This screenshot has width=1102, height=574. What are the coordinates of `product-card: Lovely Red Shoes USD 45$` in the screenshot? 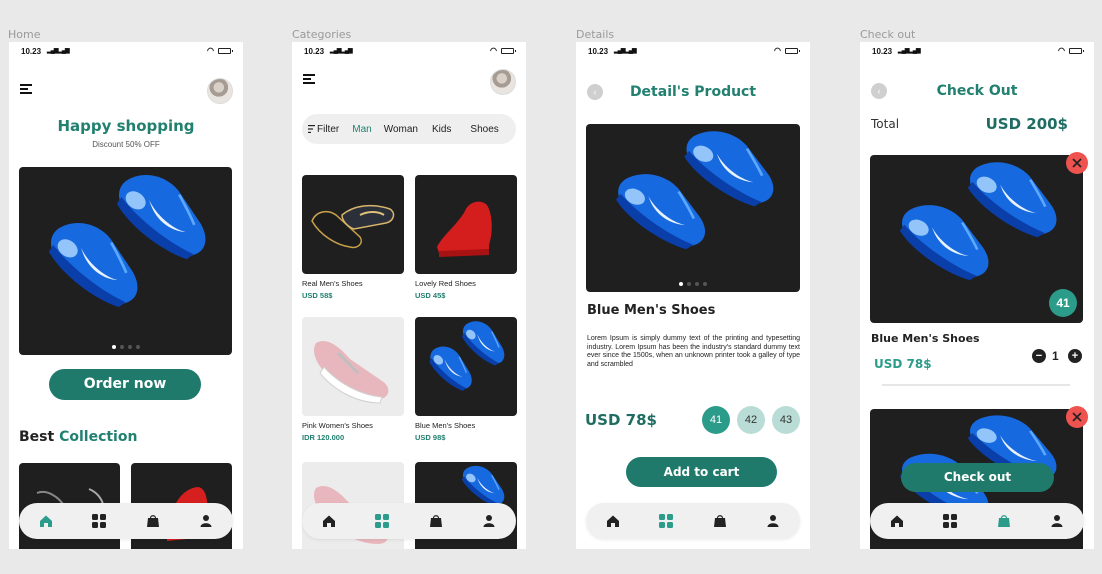 It's located at (466, 237).